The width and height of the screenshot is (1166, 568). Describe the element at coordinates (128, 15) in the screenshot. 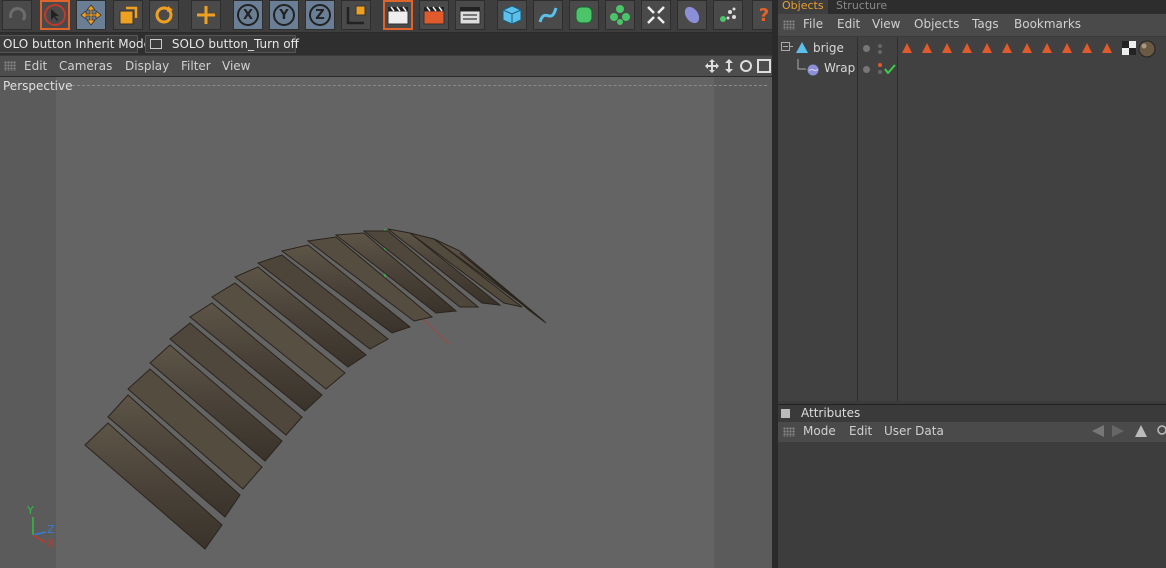

I see `scale-icon` at that location.